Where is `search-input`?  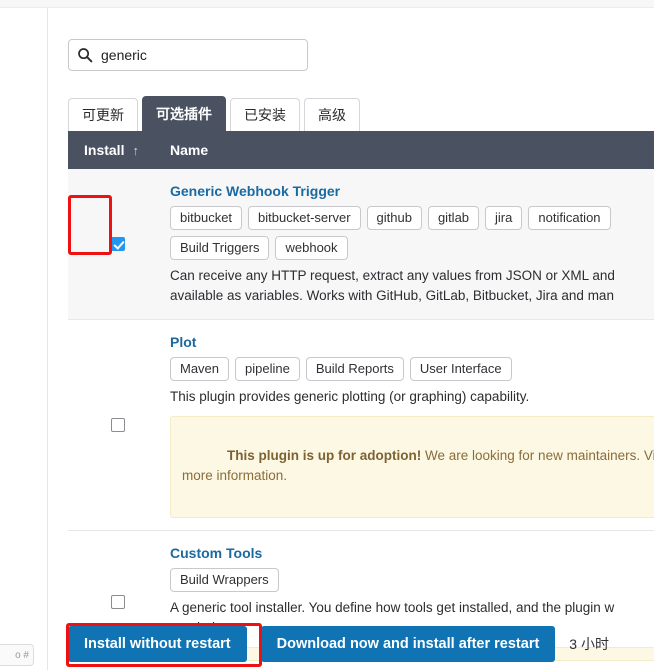 search-input is located at coordinates (200, 55).